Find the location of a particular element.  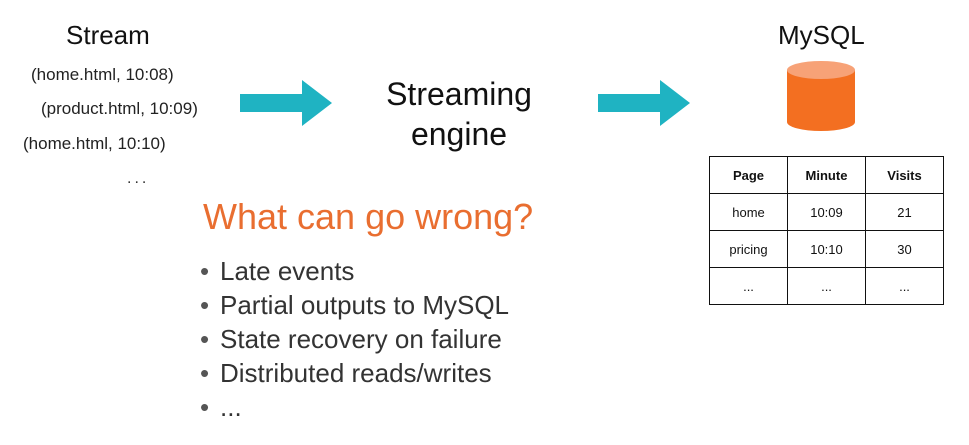

table-cell: 30 is located at coordinates (904, 249).